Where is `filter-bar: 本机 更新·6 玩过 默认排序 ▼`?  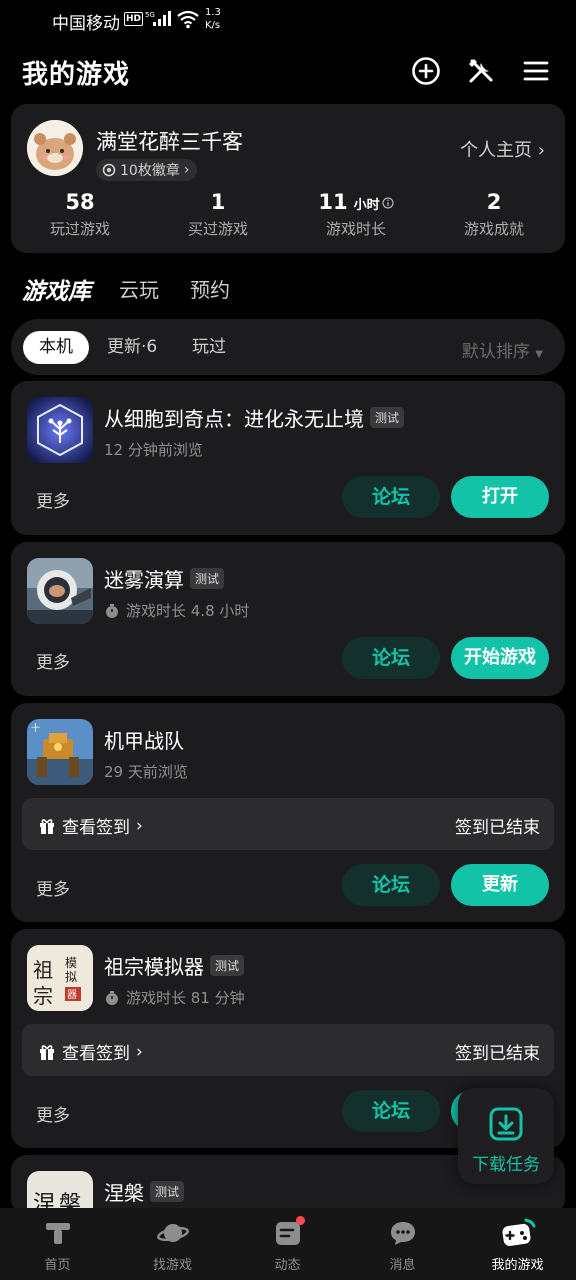 filter-bar: 本机 更新·6 玩过 默认排序 ▼ is located at coordinates (288, 347).